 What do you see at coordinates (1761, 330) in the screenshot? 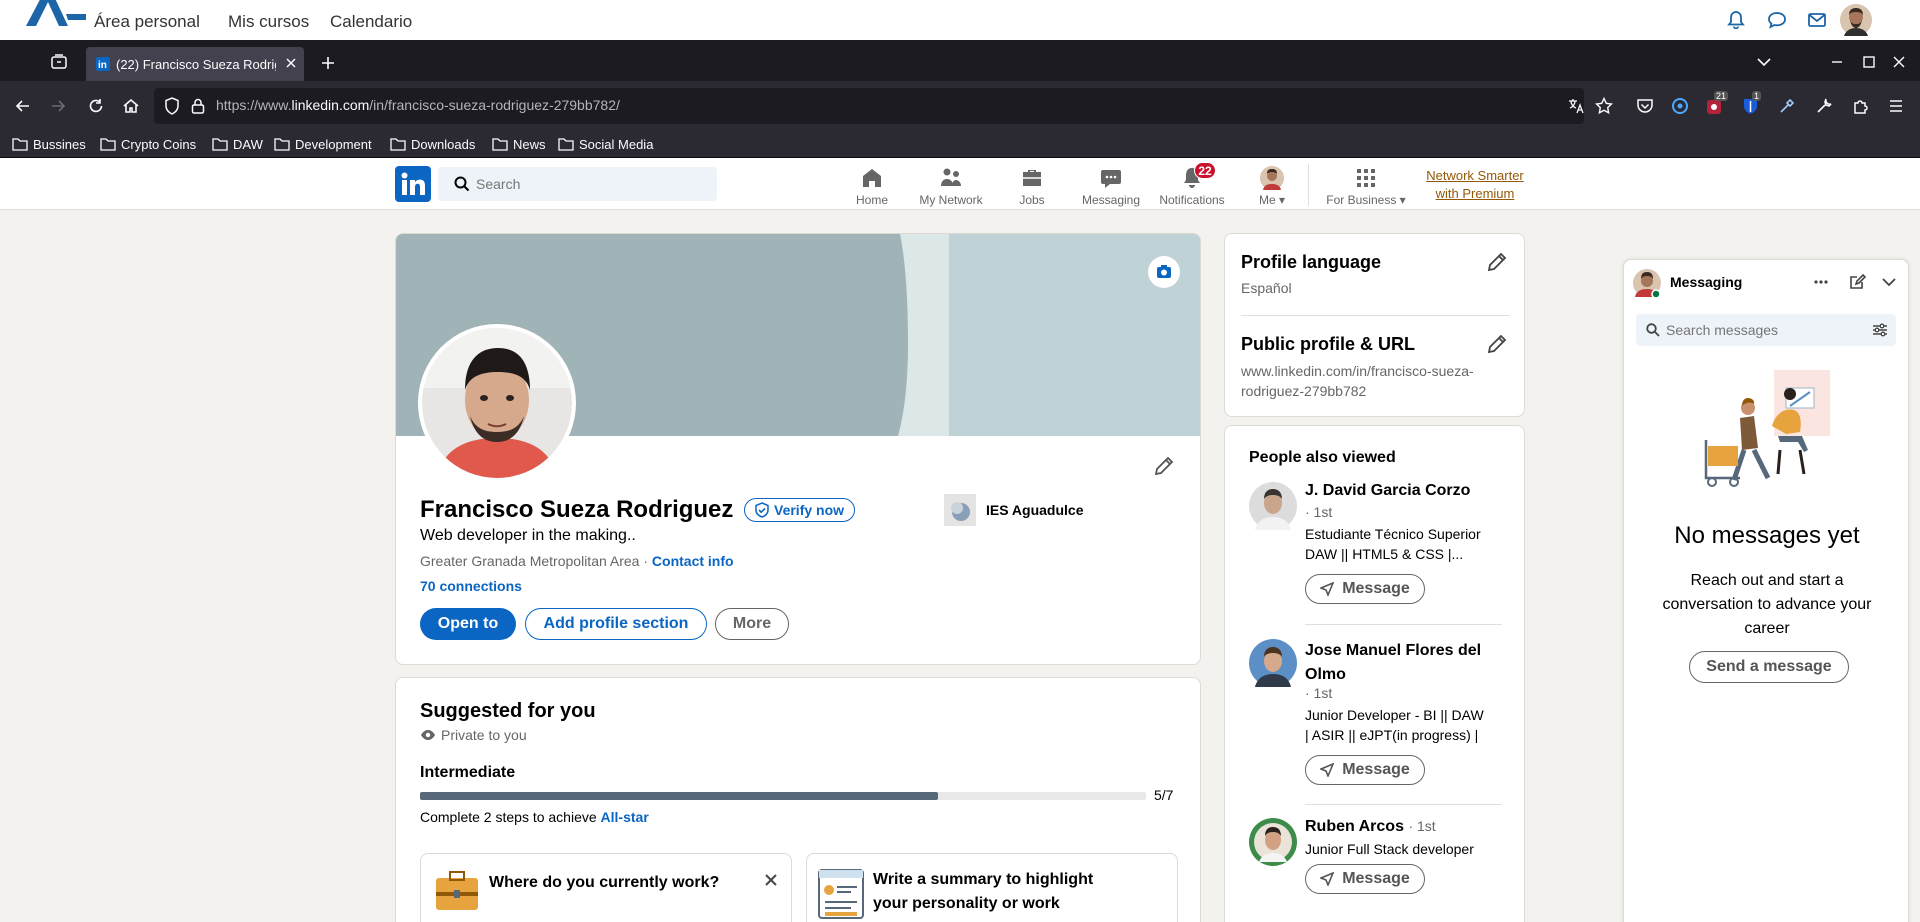
I see `search-messages-input` at bounding box center [1761, 330].